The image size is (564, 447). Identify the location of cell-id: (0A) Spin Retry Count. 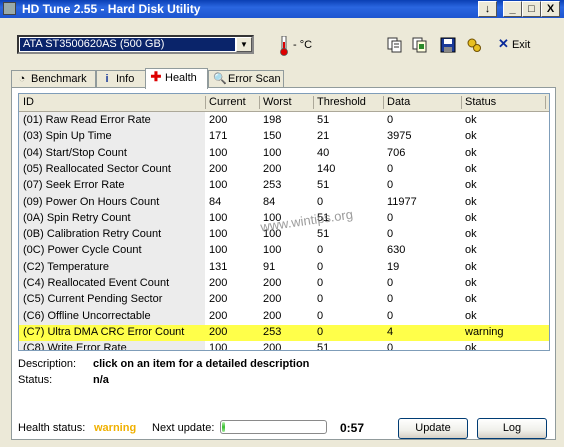
(77, 217).